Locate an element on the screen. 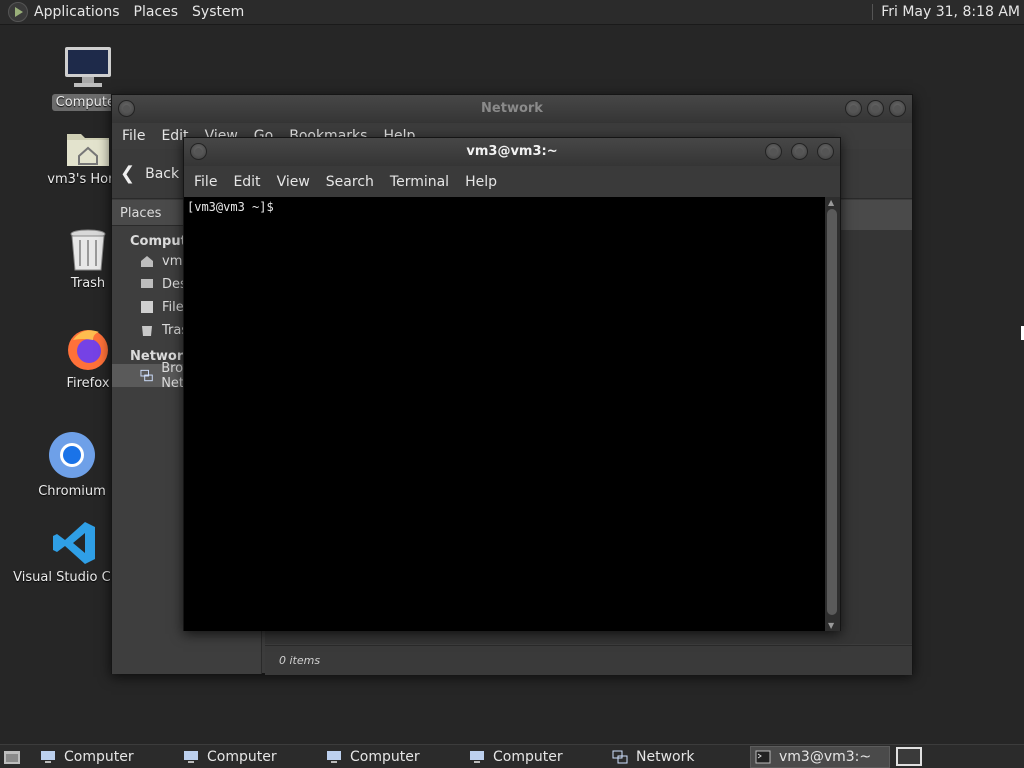 This screenshot has height=768, width=1024. back-button: ❮ Back is located at coordinates (149, 173).